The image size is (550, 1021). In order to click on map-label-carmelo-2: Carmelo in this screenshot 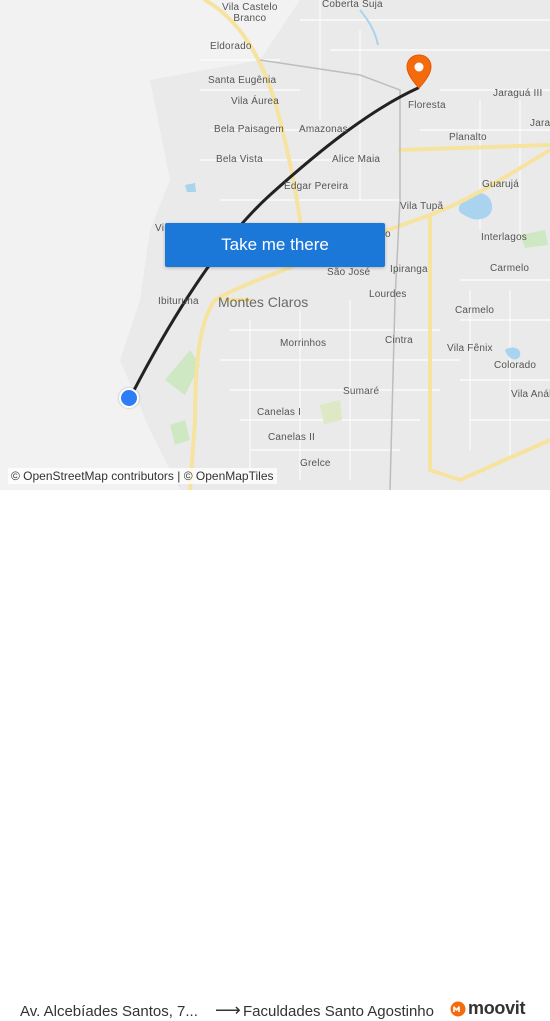, I will do `click(475, 310)`.